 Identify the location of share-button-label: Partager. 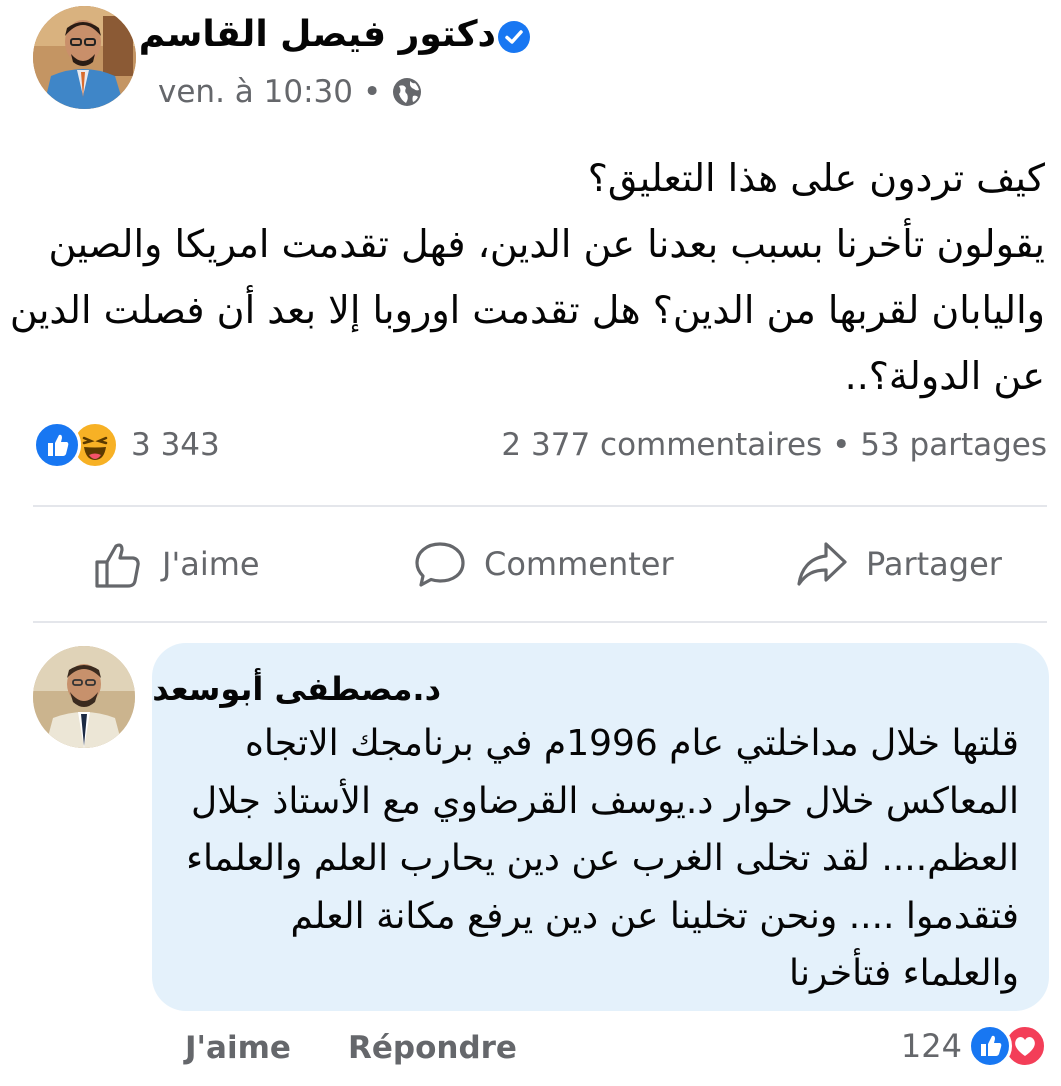
(934, 564).